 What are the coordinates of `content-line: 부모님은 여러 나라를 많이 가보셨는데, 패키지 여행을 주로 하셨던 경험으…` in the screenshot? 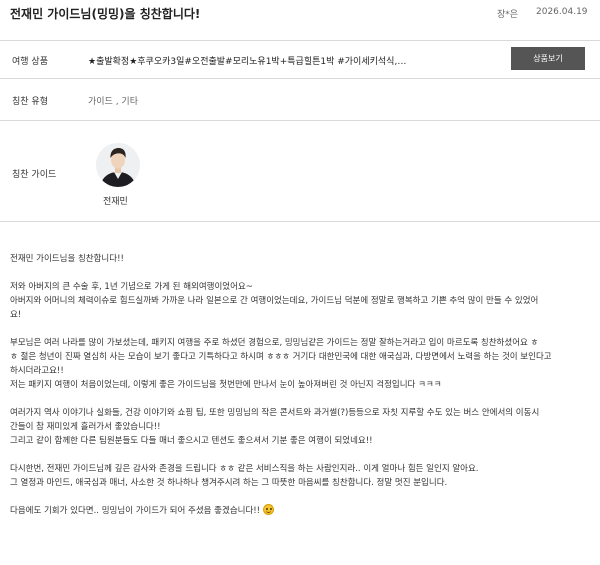 It's located at (274, 343).